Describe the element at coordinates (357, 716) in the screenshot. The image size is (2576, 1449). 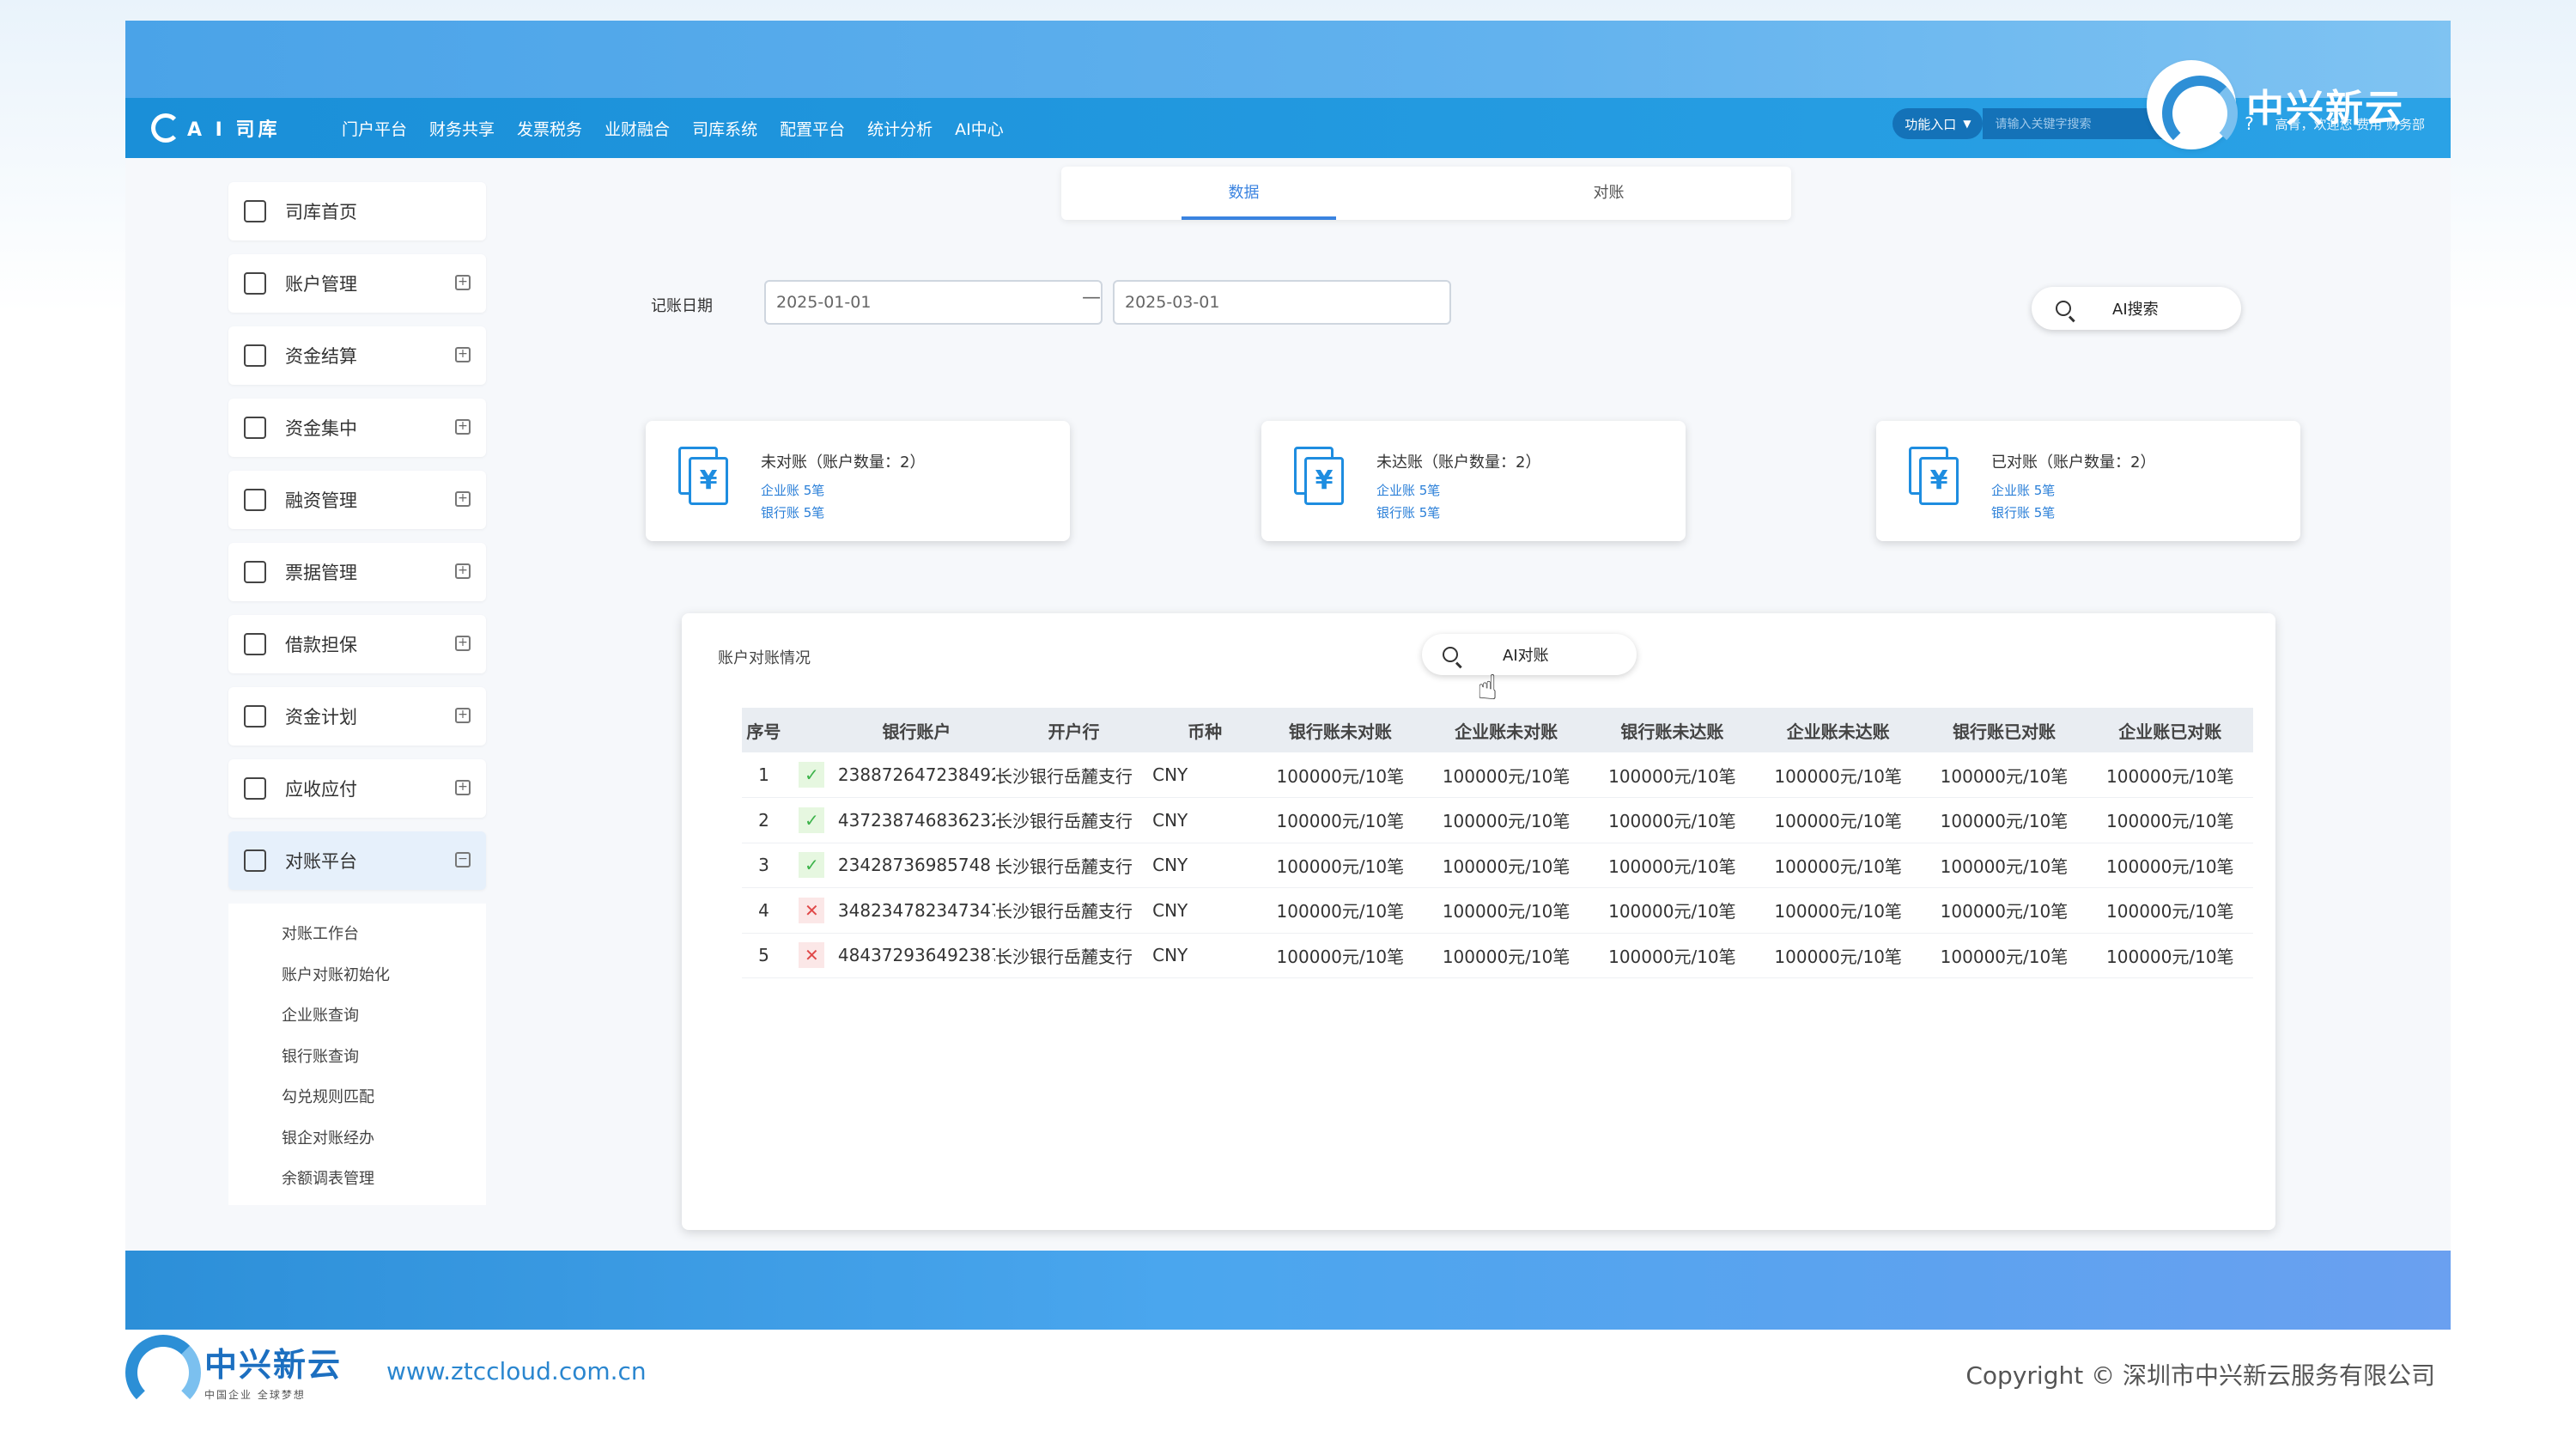
I see `sidebar-item-7: 资金计划 +` at that location.